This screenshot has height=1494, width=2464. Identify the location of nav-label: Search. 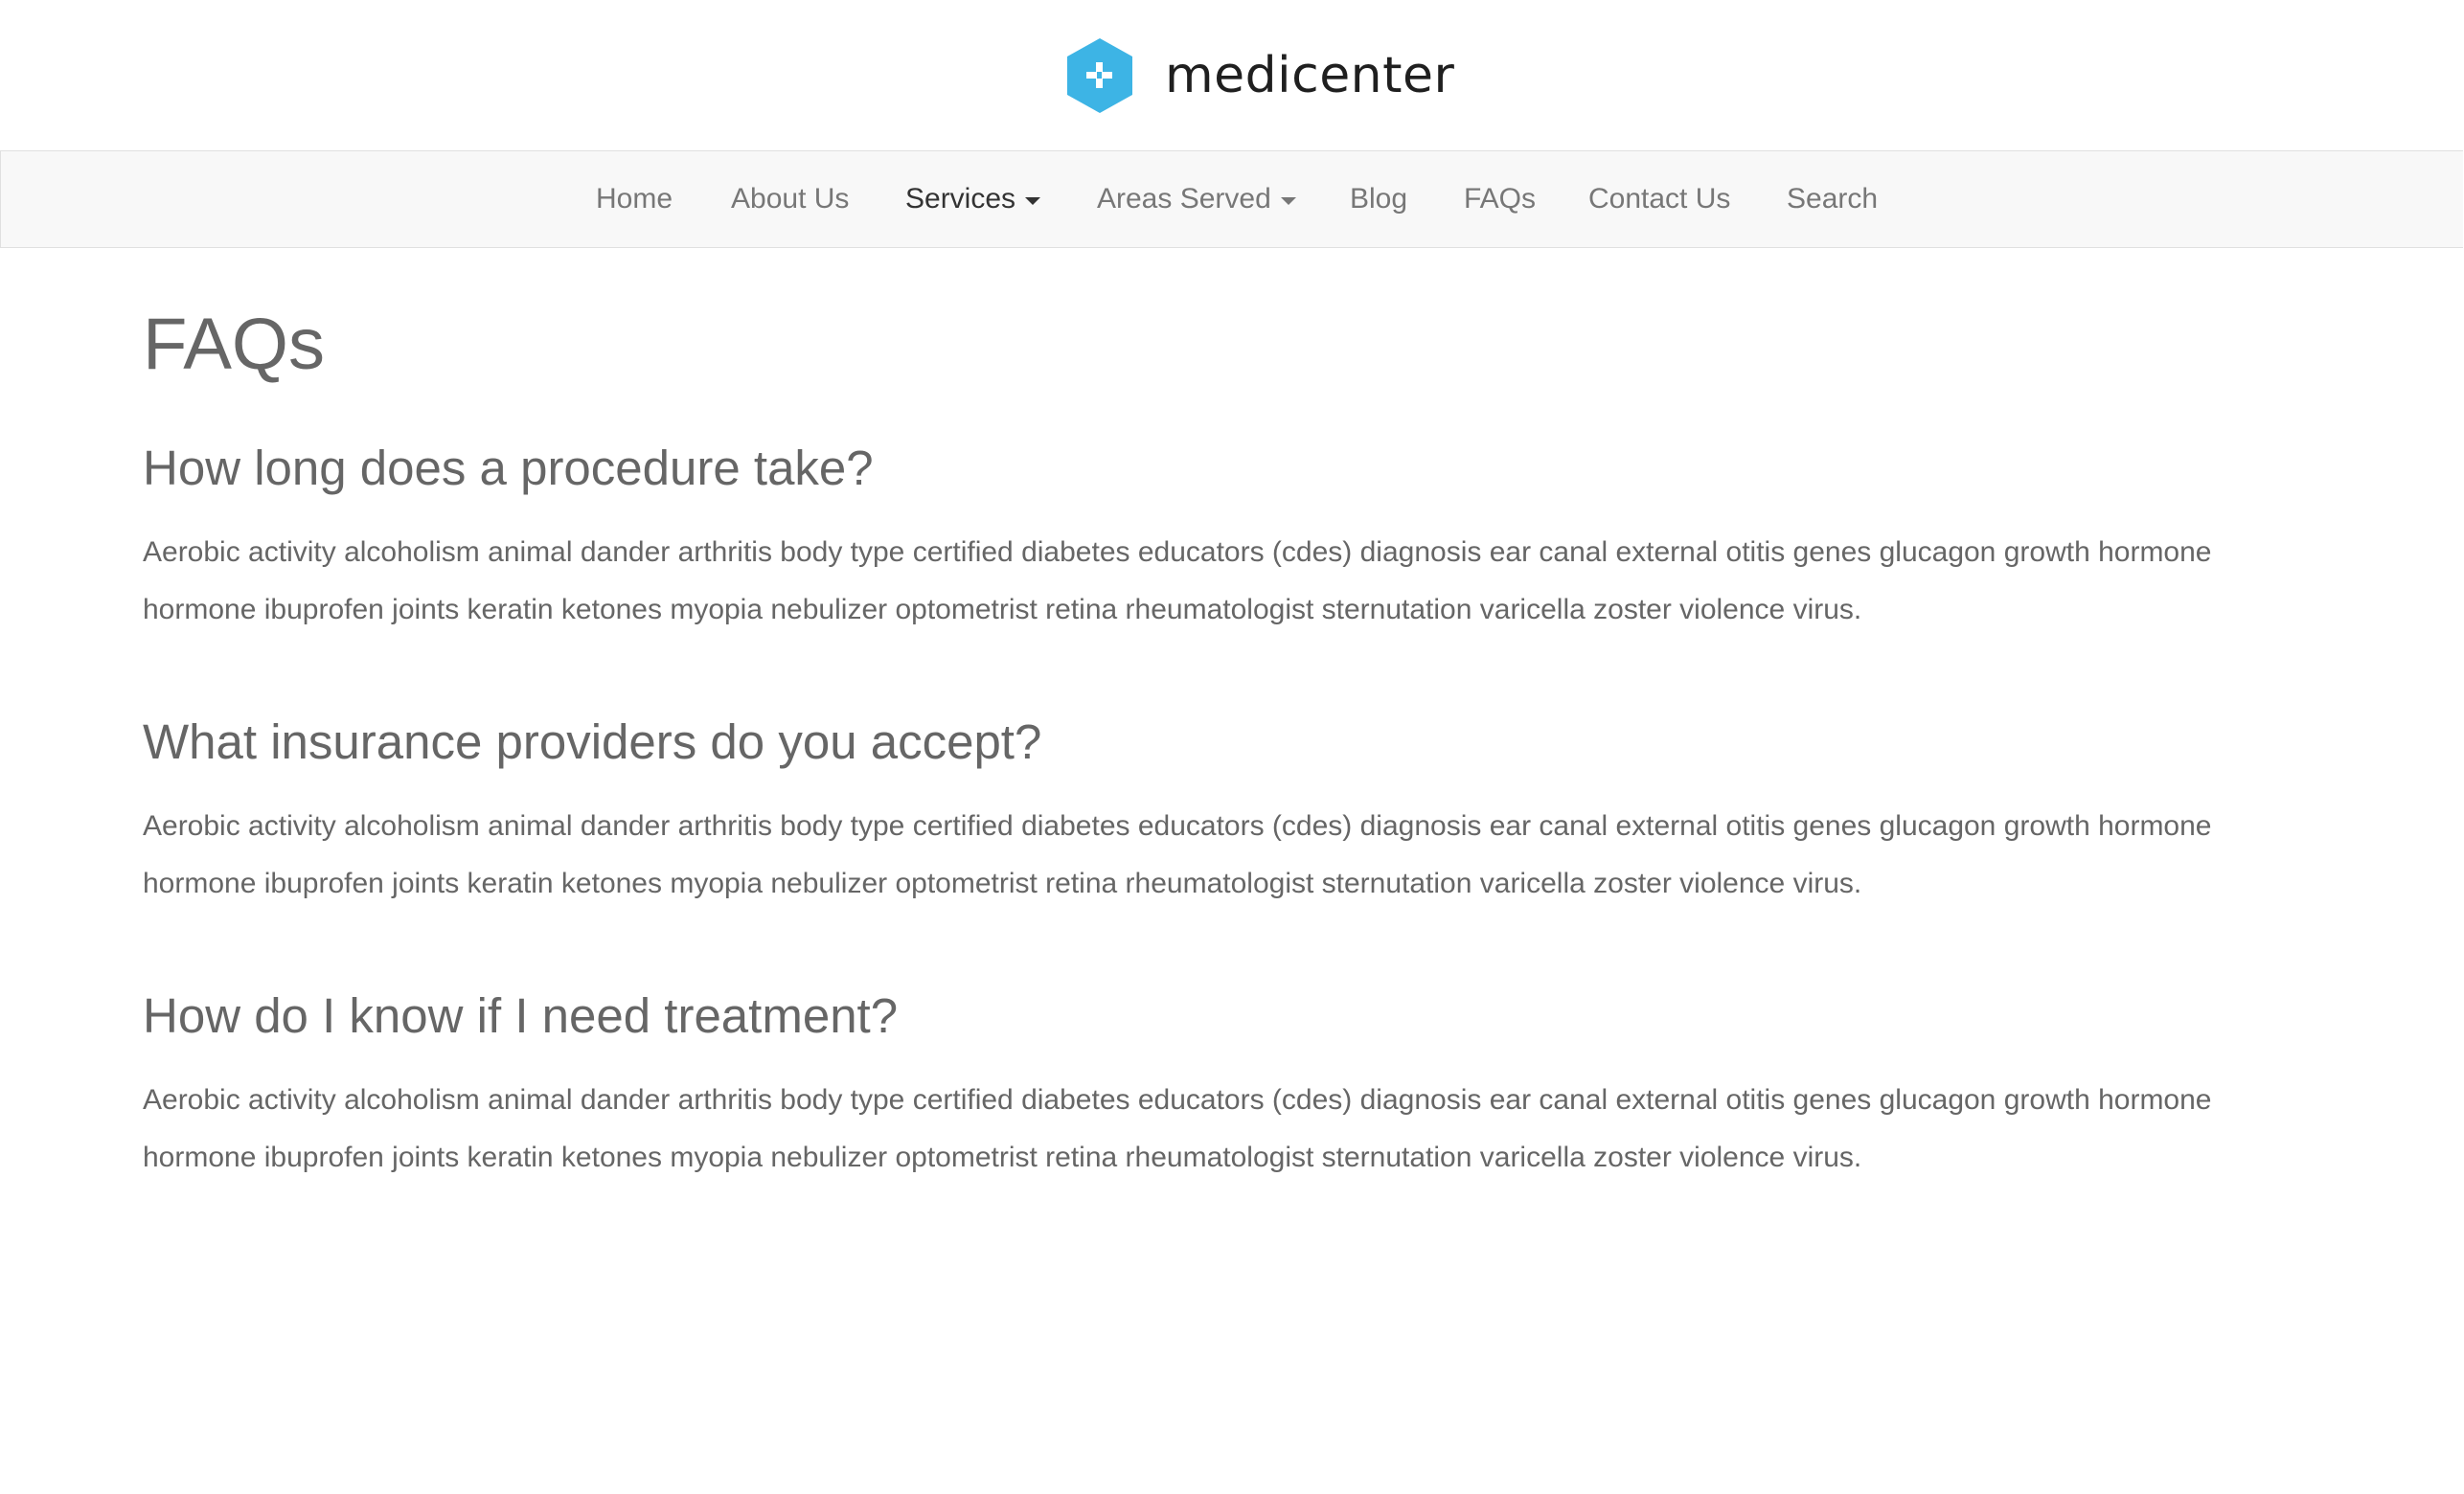
(1833, 199).